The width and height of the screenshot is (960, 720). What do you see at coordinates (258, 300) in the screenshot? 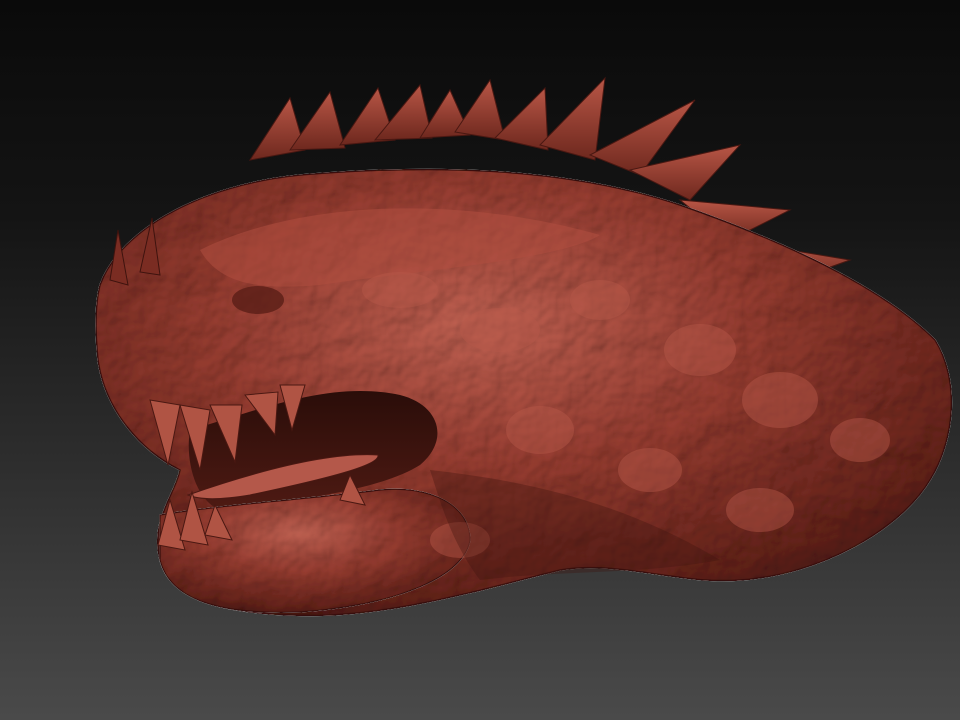
I see `eye-socket` at bounding box center [258, 300].